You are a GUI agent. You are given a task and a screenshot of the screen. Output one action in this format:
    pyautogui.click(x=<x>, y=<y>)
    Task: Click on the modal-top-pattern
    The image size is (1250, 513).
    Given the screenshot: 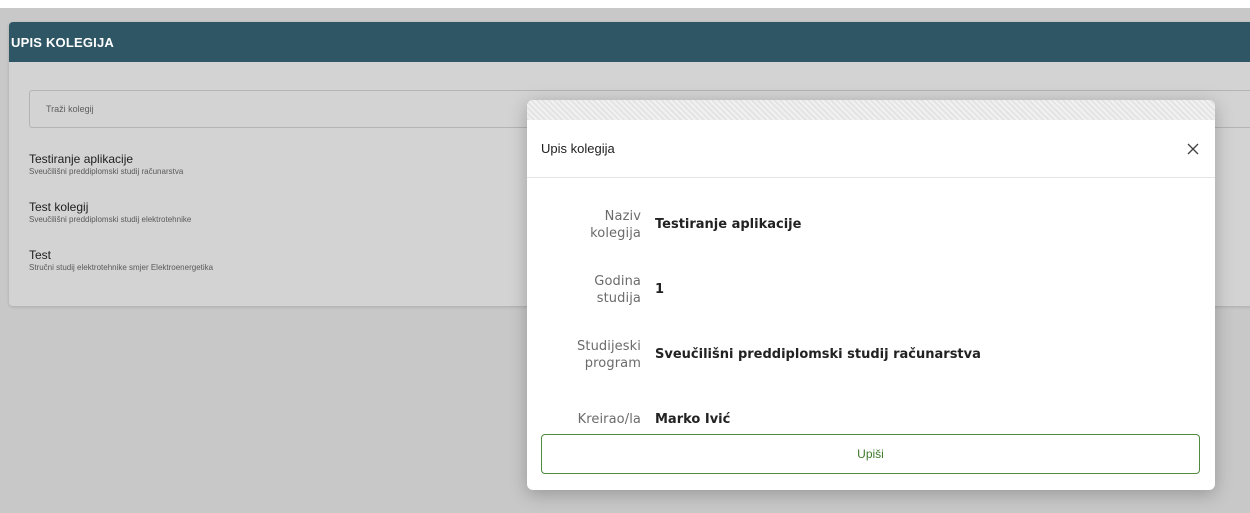 What is the action you would take?
    pyautogui.click(x=871, y=110)
    